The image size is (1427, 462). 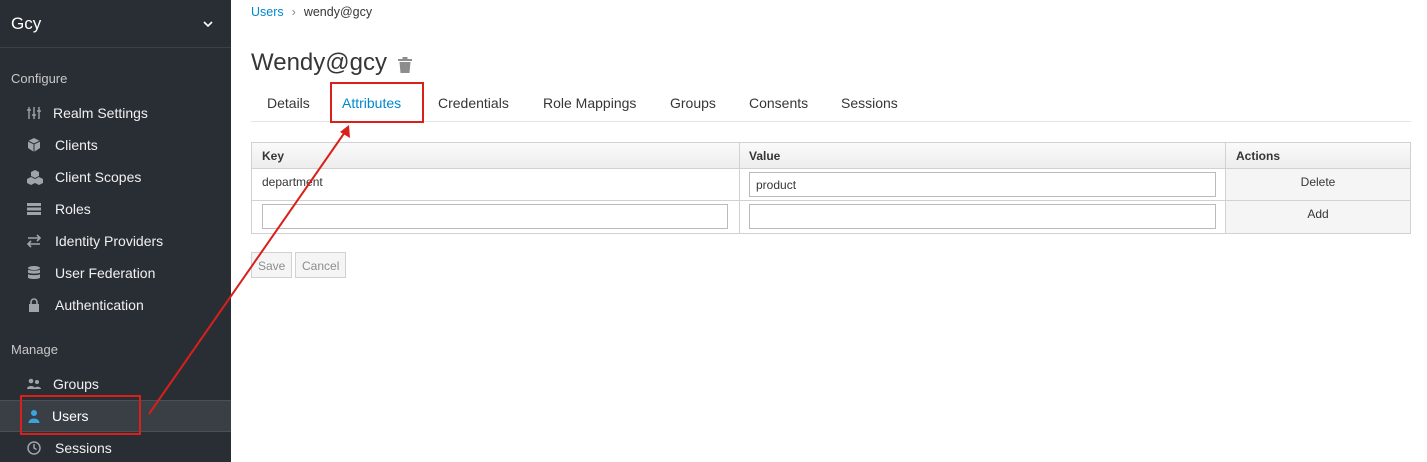 I want to click on sliders-icon, so click(x=34, y=113).